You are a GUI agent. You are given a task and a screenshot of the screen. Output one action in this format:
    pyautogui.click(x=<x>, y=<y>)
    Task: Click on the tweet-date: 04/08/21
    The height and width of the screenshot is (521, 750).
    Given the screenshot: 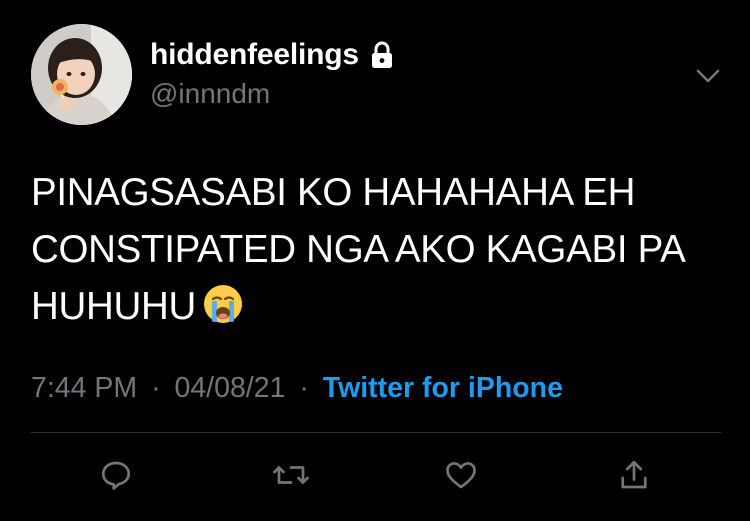 What is the action you would take?
    pyautogui.click(x=229, y=388)
    